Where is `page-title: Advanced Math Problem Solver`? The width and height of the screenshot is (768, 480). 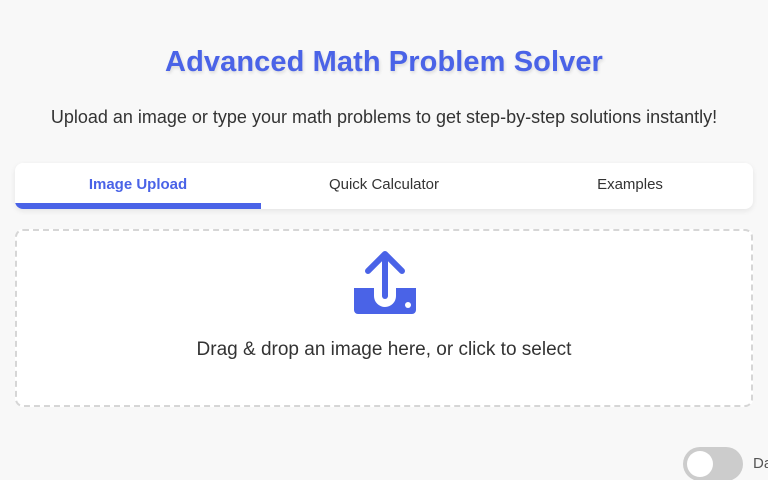
page-title: Advanced Math Problem Solver is located at coordinates (384, 62).